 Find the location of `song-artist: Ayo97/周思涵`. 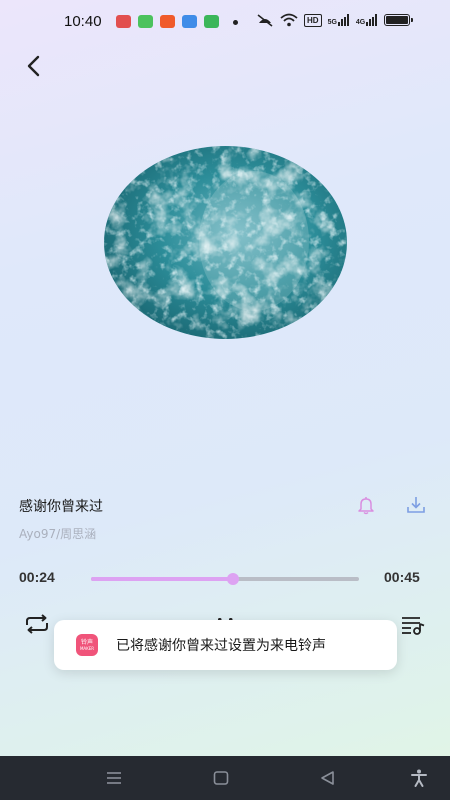

song-artist: Ayo97/周思涵 is located at coordinates (58, 534).